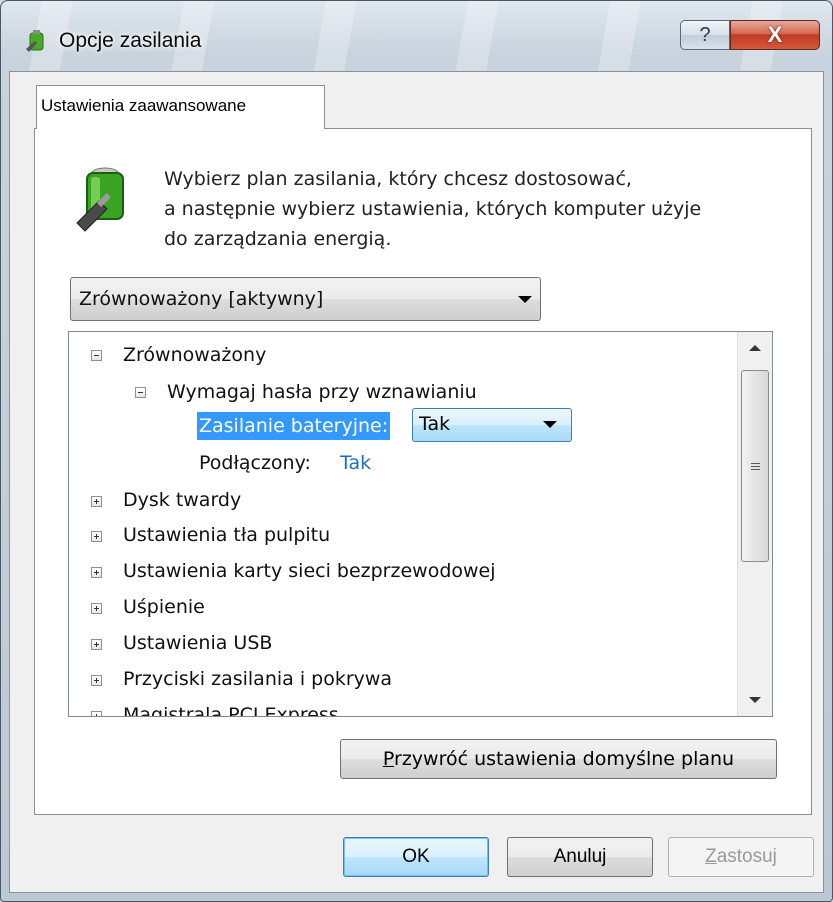 The image size is (833, 902). What do you see at coordinates (435, 424) in the screenshot?
I see `battery-value: Tak` at bounding box center [435, 424].